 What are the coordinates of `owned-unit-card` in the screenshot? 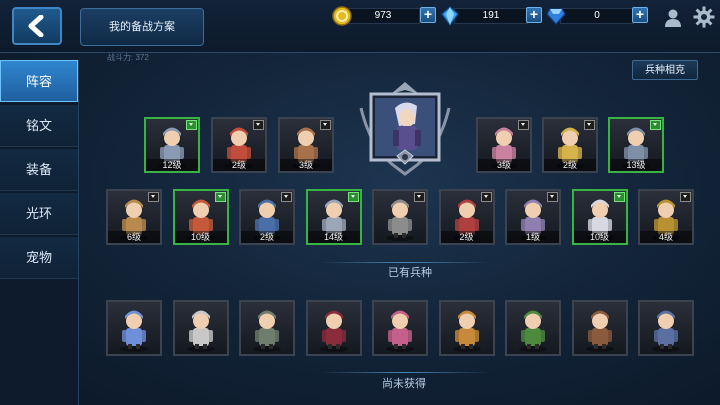 It's located at (400, 217).